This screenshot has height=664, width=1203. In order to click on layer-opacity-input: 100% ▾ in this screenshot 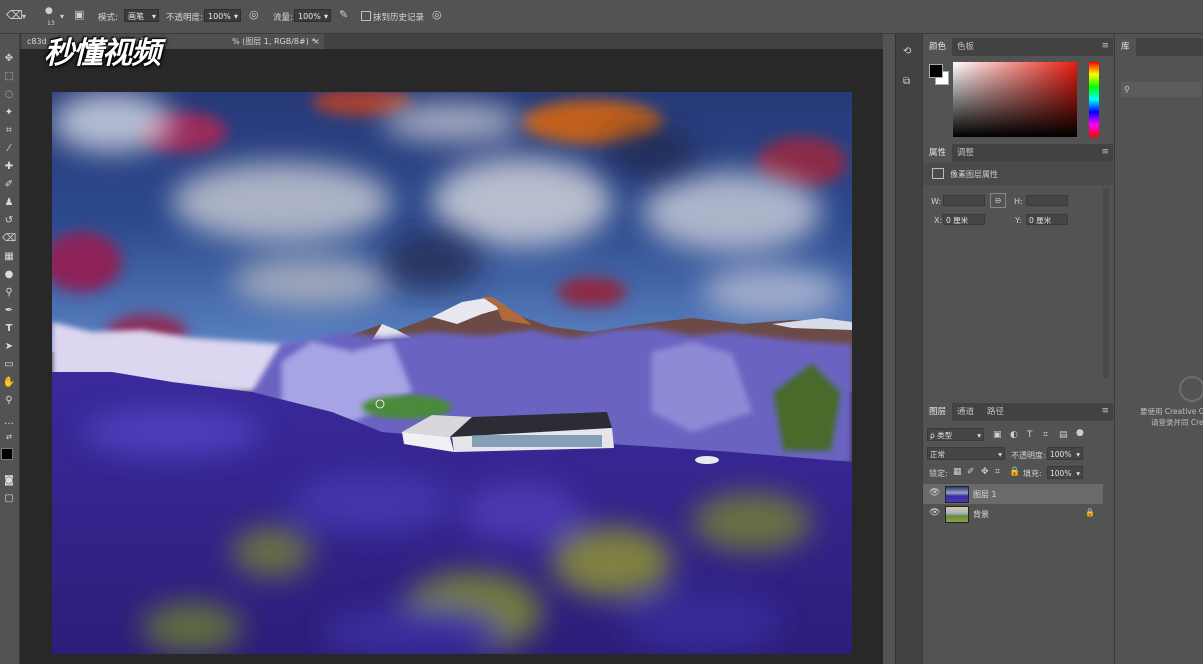, I will do `click(1065, 453)`.